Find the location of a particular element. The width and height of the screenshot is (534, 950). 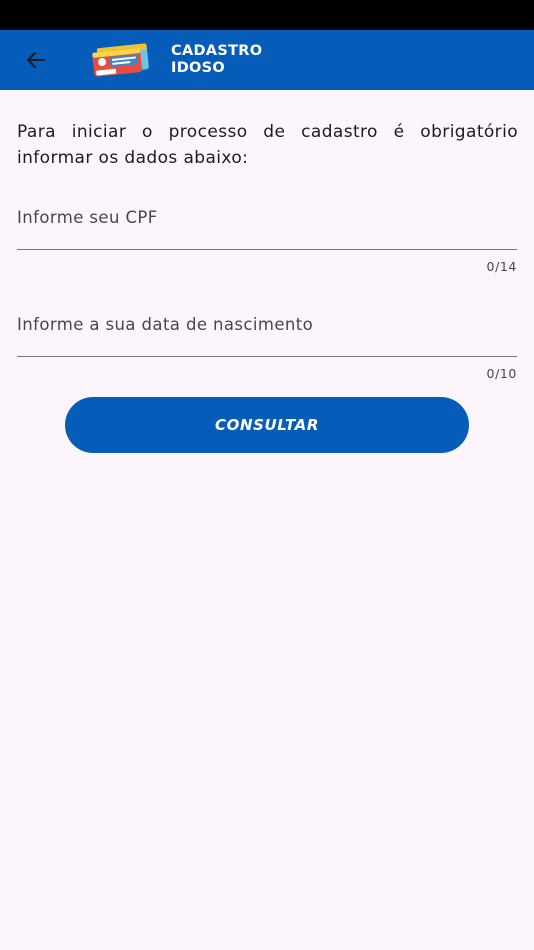

cpf-field-underline is located at coordinates (267, 249).